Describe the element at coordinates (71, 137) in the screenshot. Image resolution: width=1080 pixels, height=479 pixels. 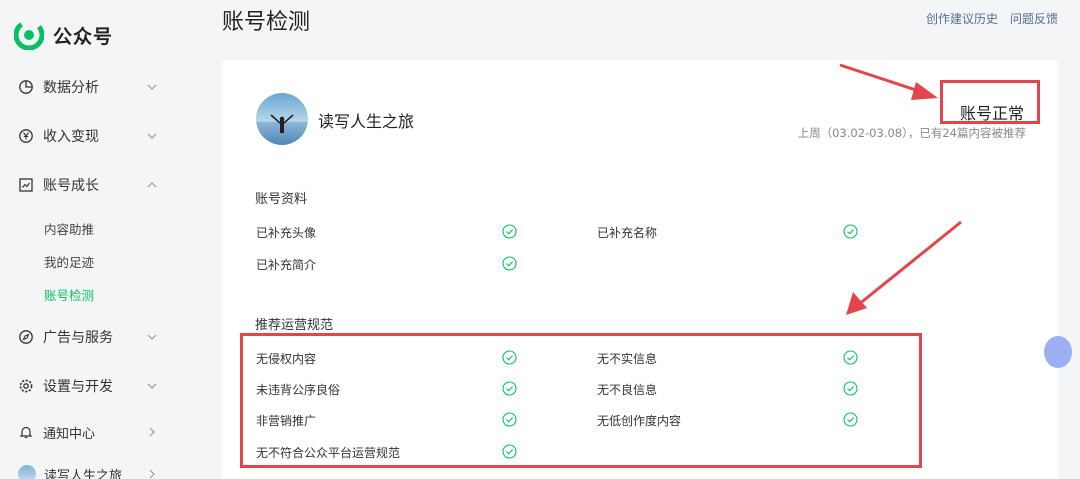
I see `sidebar-item-label: 收入变现` at that location.